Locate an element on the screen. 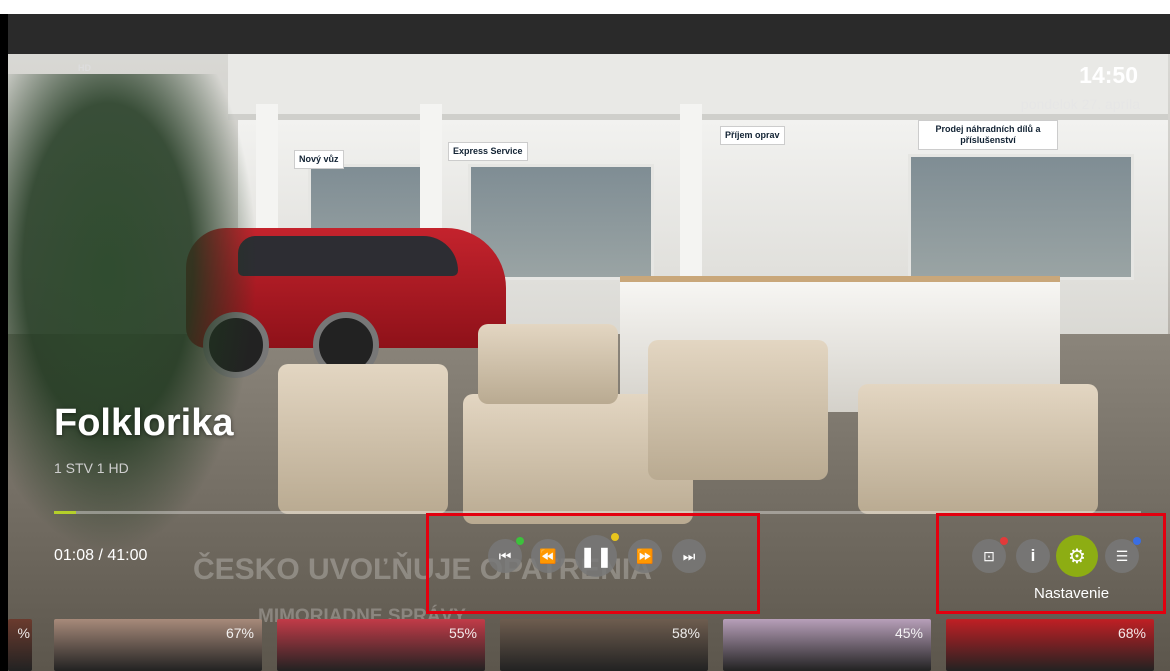 Image resolution: width=1170 pixels, height=671 pixels. program-title: Folklorika is located at coordinates (144, 423).